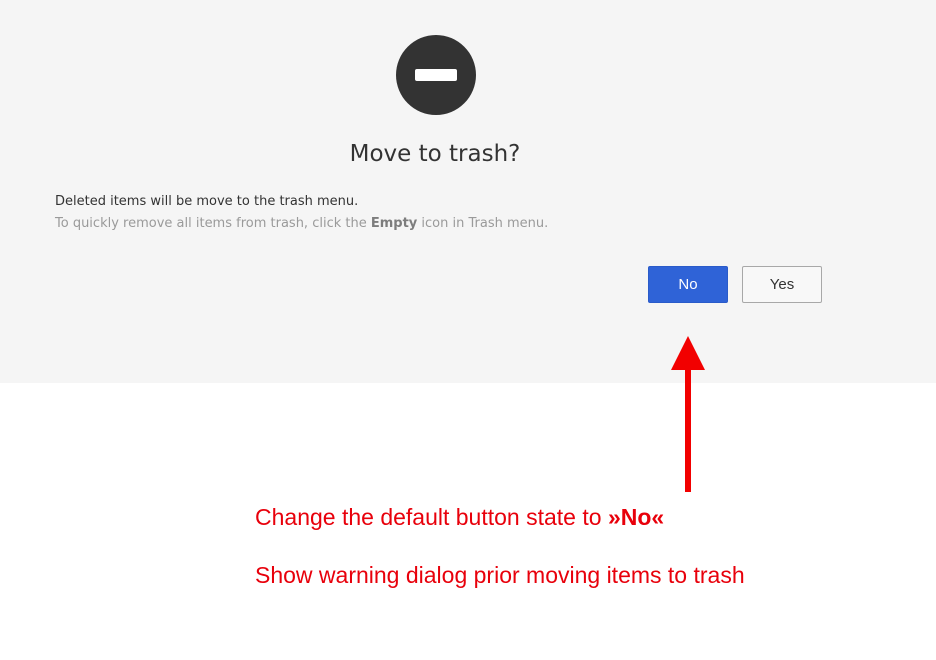 The width and height of the screenshot is (936, 660). I want to click on annotation-line1-text: Change the default button state to, so click(431, 517).